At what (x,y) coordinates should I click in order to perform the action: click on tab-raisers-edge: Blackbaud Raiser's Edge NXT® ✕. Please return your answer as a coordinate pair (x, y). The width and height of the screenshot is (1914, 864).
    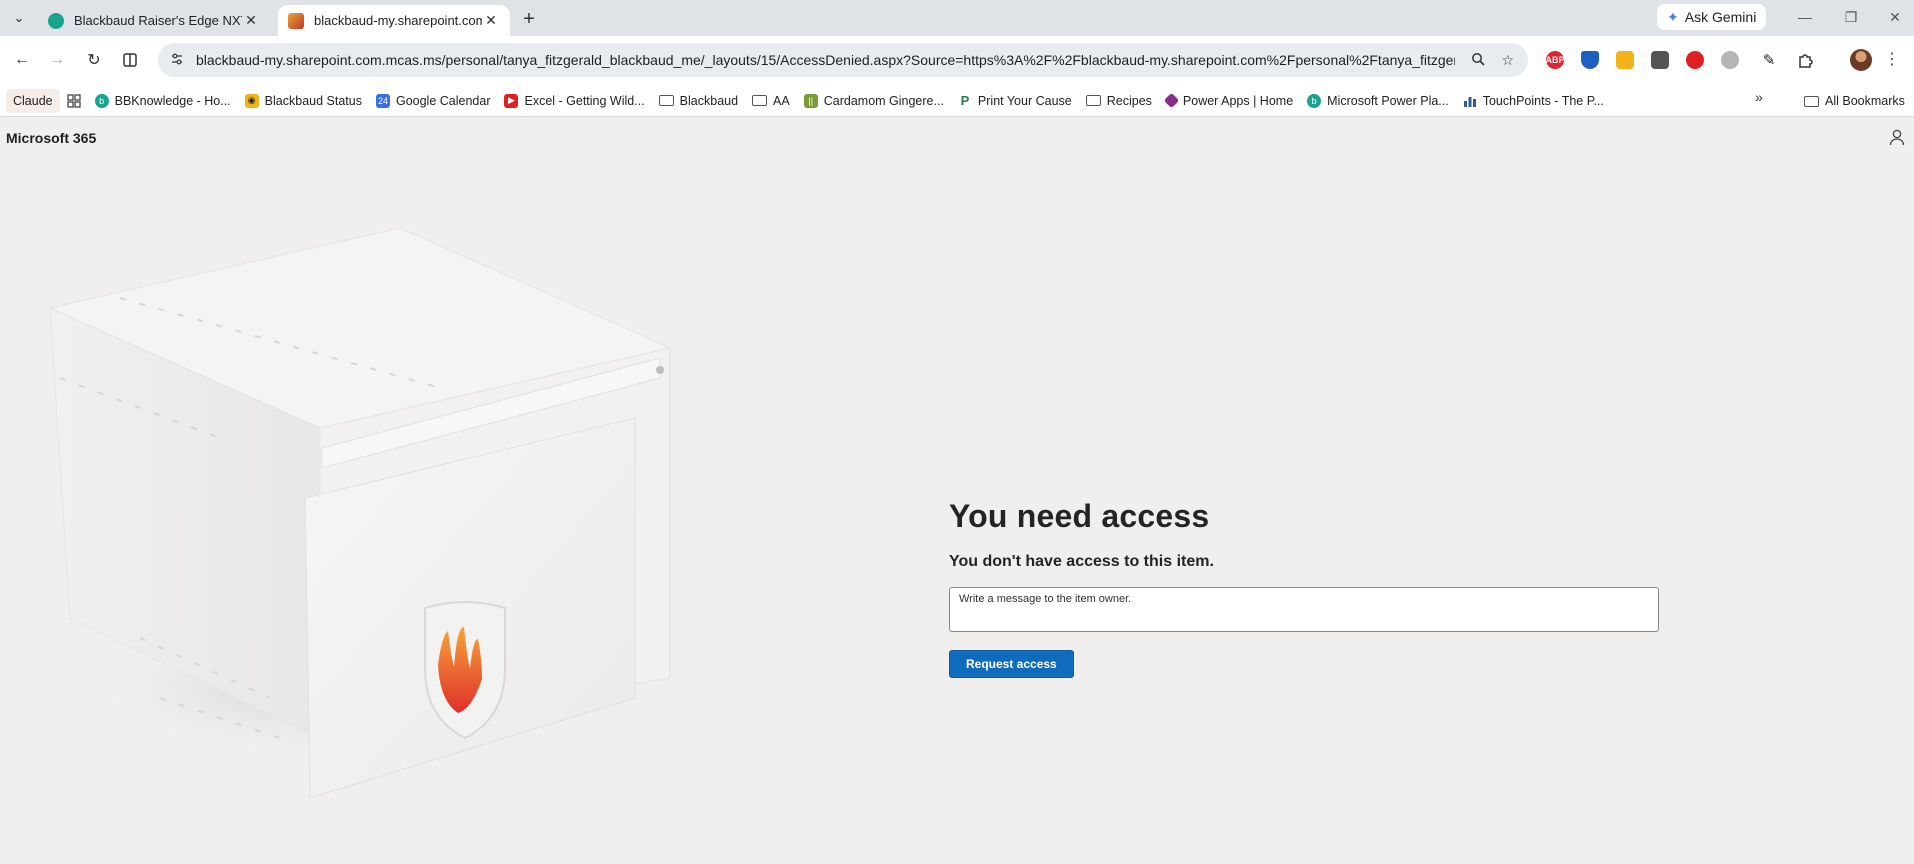
    Looking at the image, I should click on (154, 20).